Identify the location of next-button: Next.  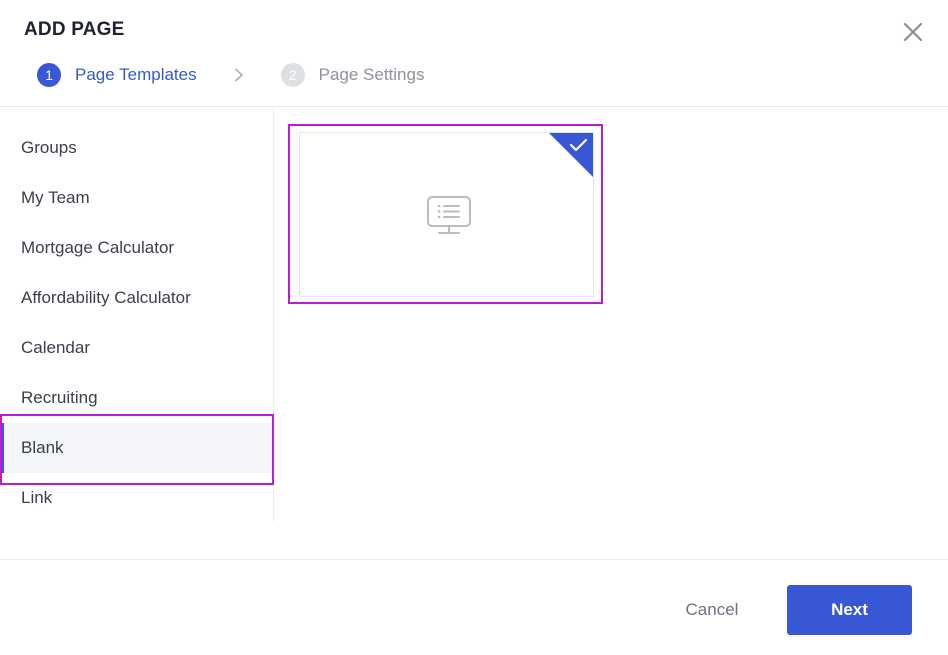
(849, 610).